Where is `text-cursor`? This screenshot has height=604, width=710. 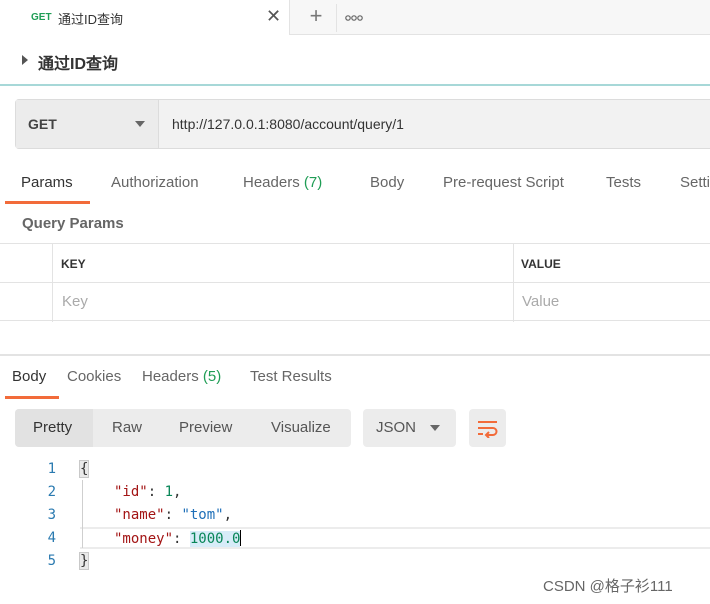
text-cursor is located at coordinates (241, 538).